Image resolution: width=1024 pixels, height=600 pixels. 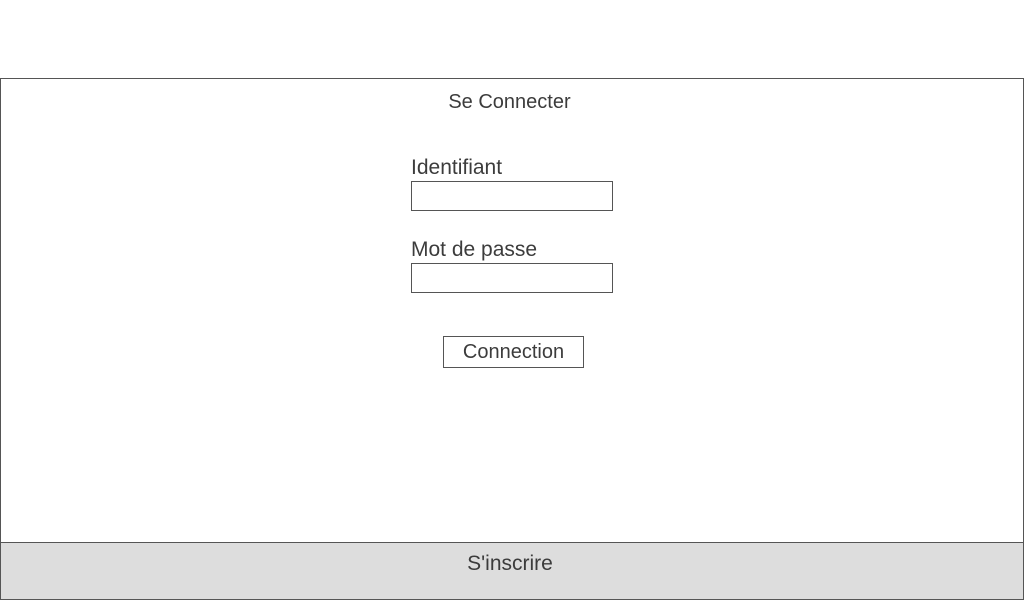 I want to click on signup-label: S'inscrire, so click(x=510, y=563).